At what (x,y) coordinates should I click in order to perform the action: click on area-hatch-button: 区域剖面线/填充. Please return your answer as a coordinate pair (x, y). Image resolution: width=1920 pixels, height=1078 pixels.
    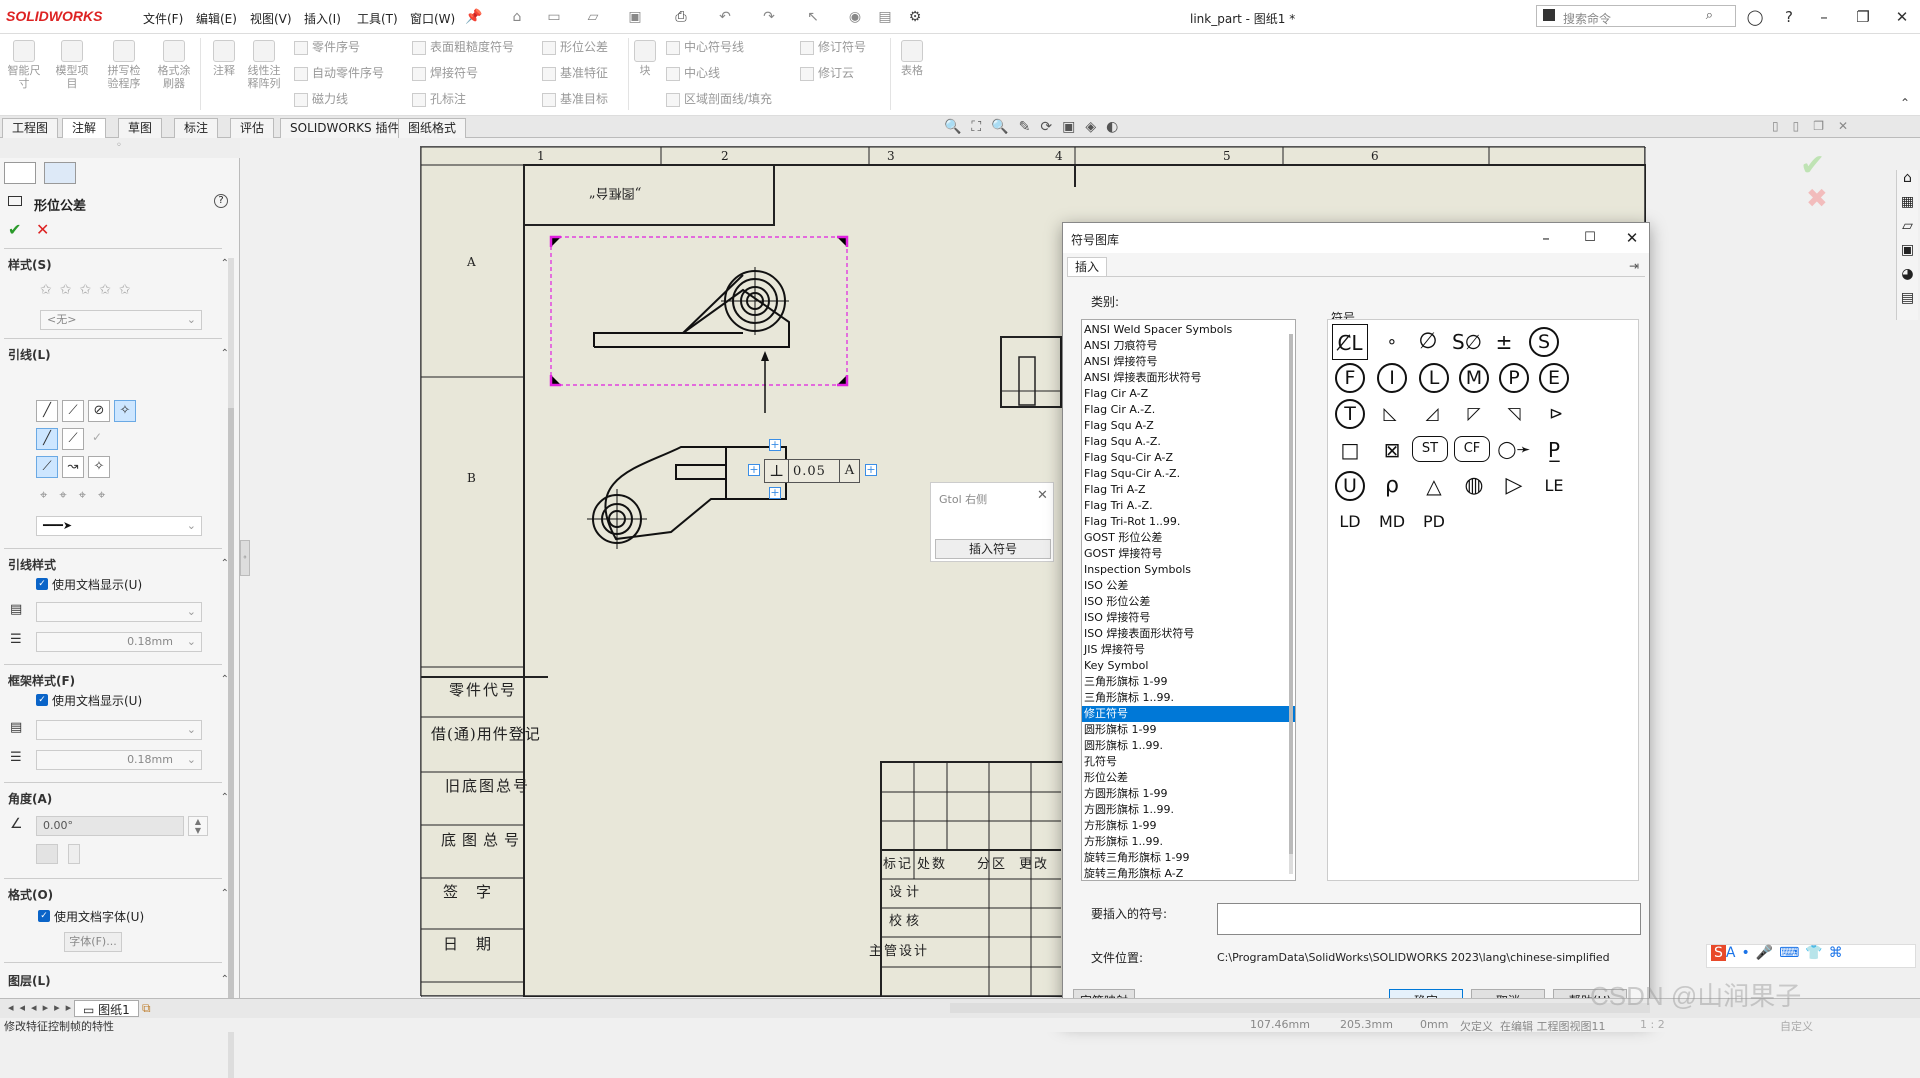
    Looking at the image, I should click on (719, 99).